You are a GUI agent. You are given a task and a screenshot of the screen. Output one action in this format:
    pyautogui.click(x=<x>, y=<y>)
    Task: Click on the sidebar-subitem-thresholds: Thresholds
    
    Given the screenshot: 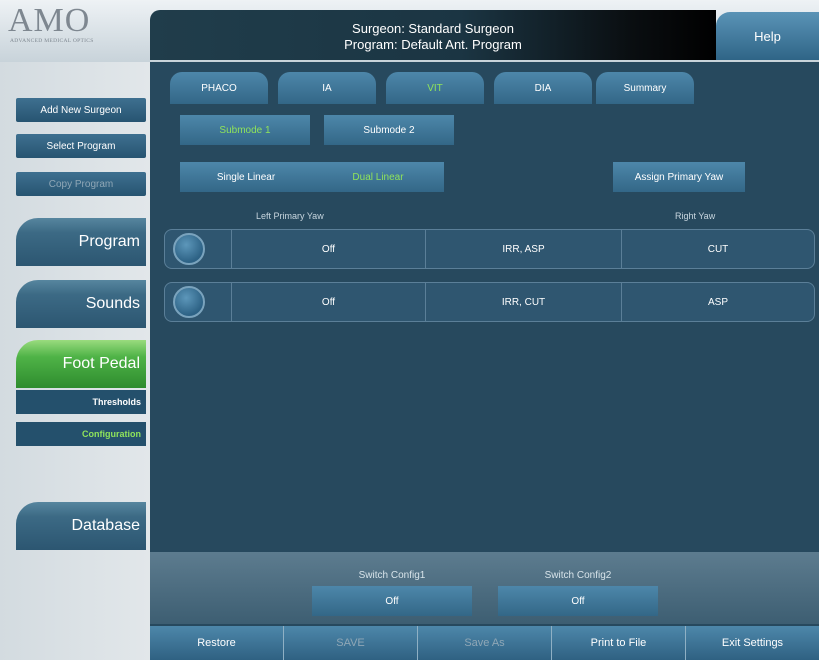 What is the action you would take?
    pyautogui.click(x=81, y=402)
    